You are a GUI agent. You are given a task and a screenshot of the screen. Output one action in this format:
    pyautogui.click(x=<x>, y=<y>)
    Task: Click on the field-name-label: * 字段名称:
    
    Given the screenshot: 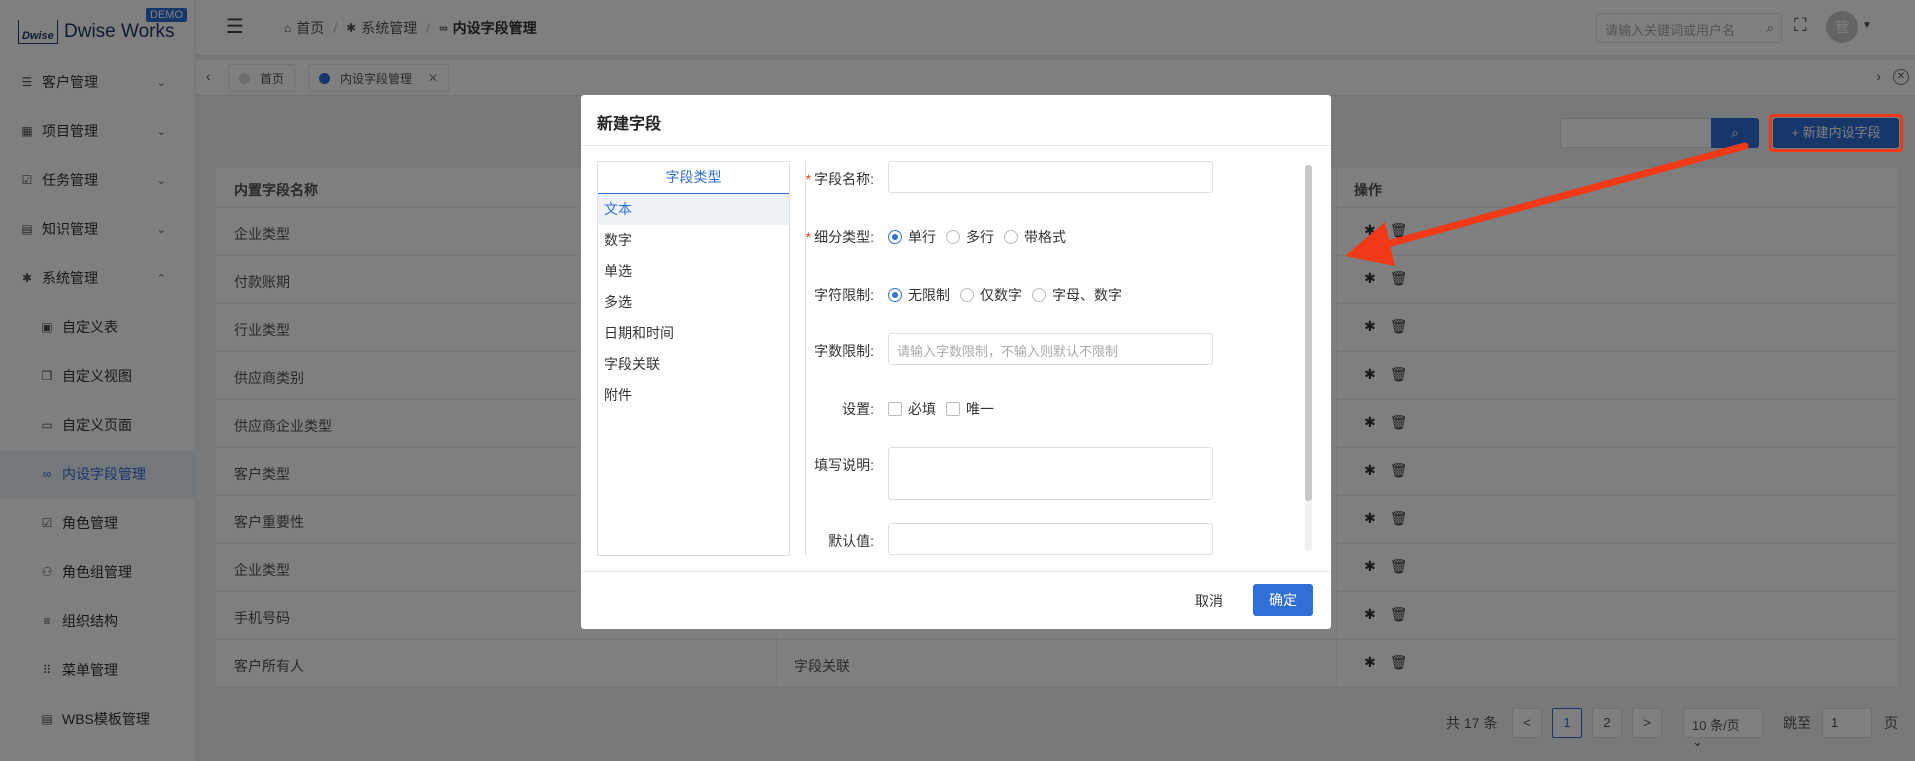 What is the action you would take?
    pyautogui.click(x=840, y=179)
    